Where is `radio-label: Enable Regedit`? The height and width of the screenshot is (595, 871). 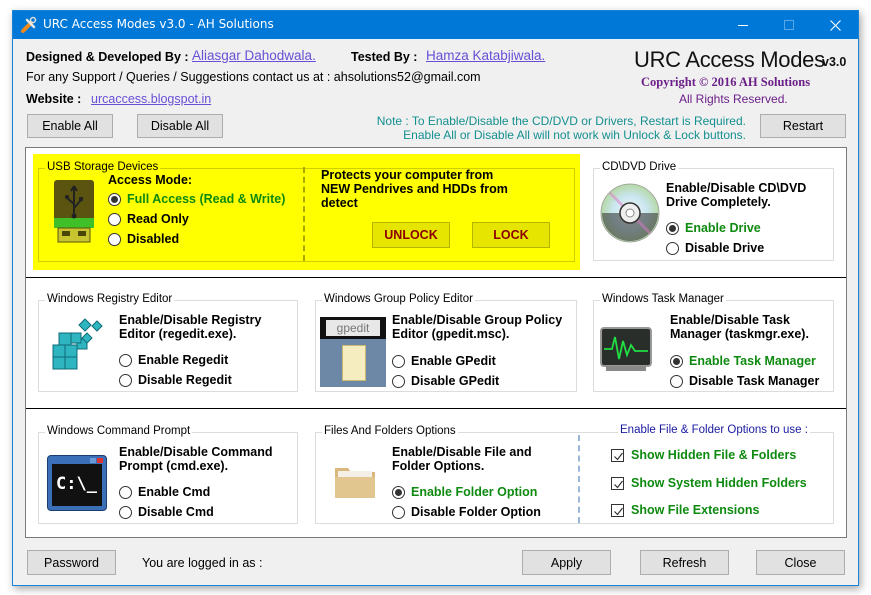
radio-label: Enable Regedit is located at coordinates (183, 360).